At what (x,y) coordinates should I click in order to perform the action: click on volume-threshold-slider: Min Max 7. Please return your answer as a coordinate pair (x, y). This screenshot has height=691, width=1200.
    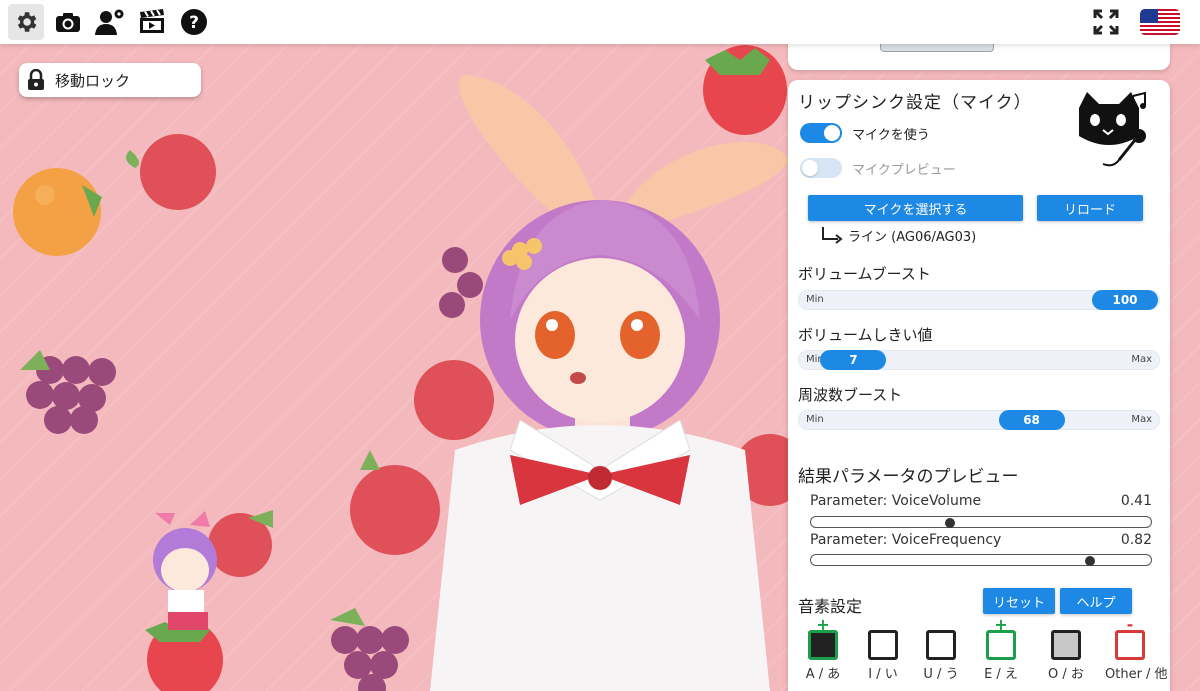
    Looking at the image, I should click on (979, 360).